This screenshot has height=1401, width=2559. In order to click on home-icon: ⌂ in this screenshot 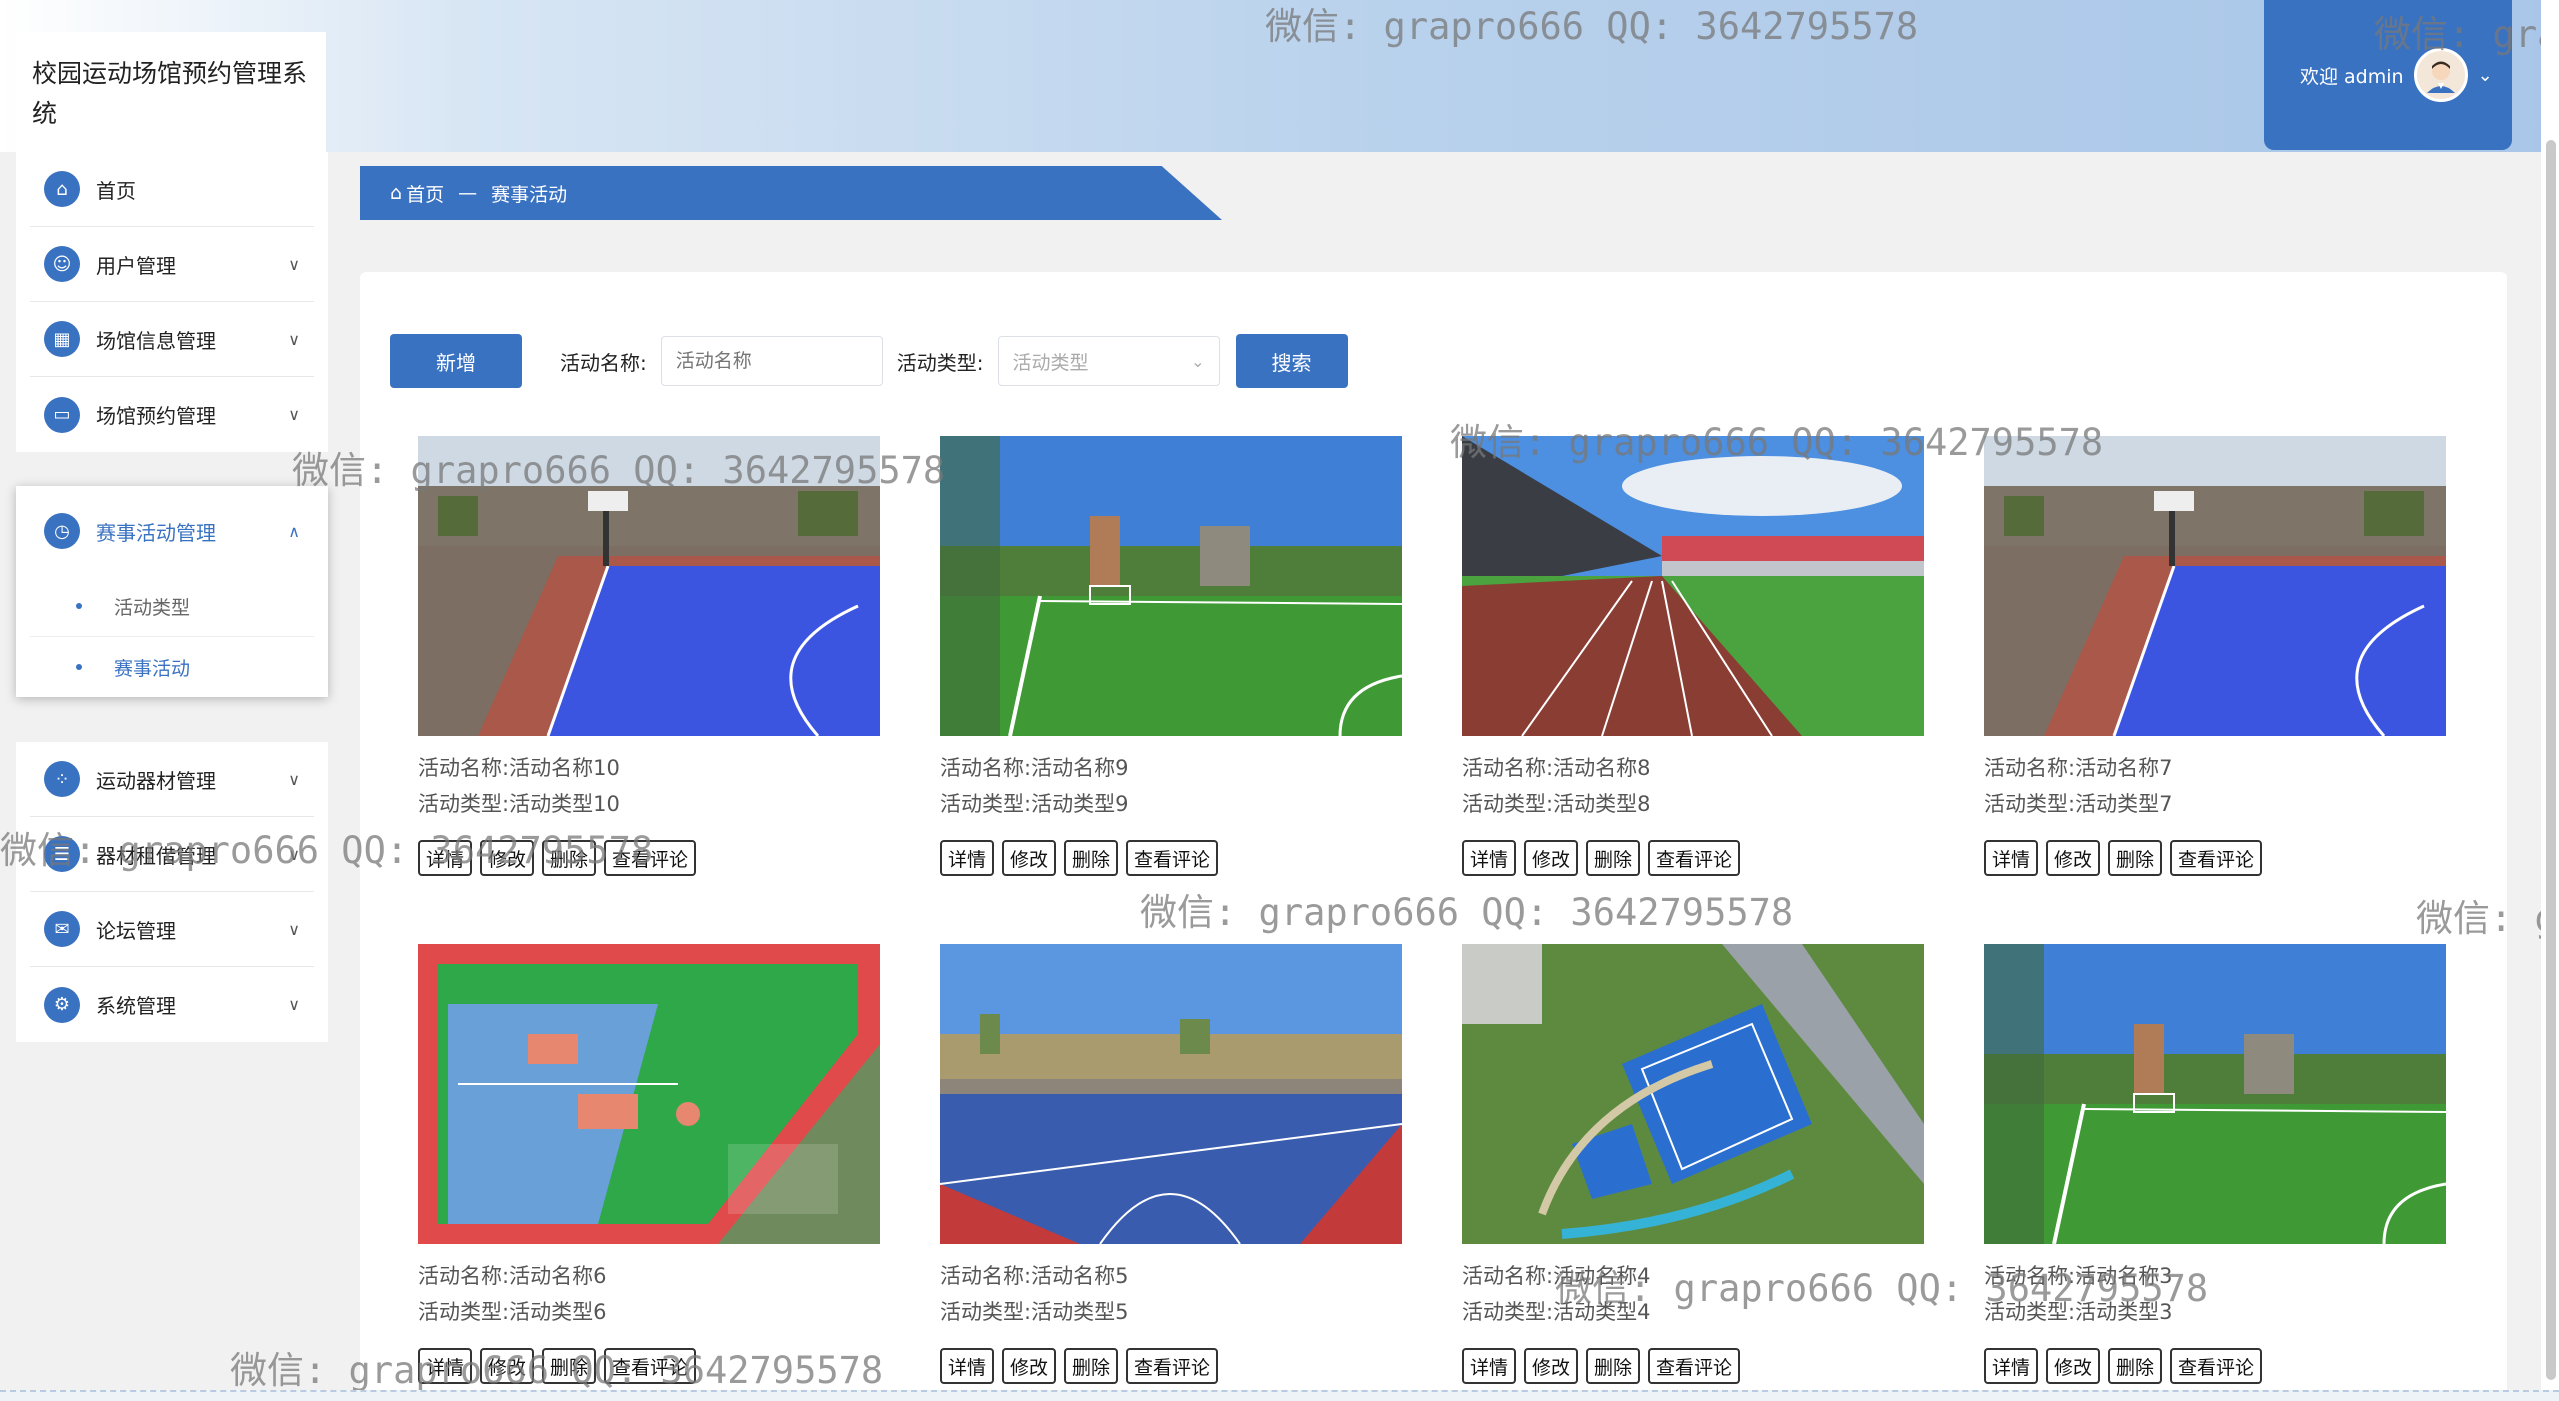, I will do `click(62, 189)`.